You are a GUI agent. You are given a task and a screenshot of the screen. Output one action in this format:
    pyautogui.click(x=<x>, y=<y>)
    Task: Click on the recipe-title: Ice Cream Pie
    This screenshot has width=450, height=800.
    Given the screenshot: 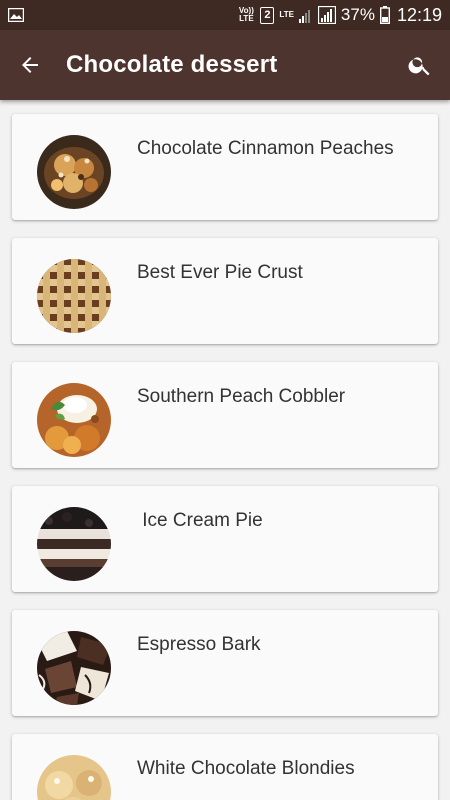 What is the action you would take?
    pyautogui.click(x=200, y=520)
    